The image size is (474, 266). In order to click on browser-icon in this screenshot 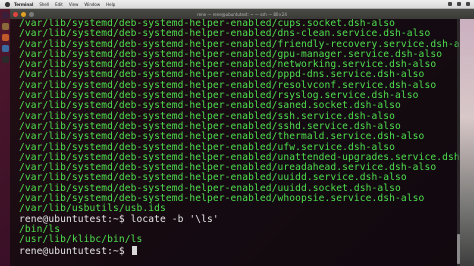, I will do `click(5, 37)`.